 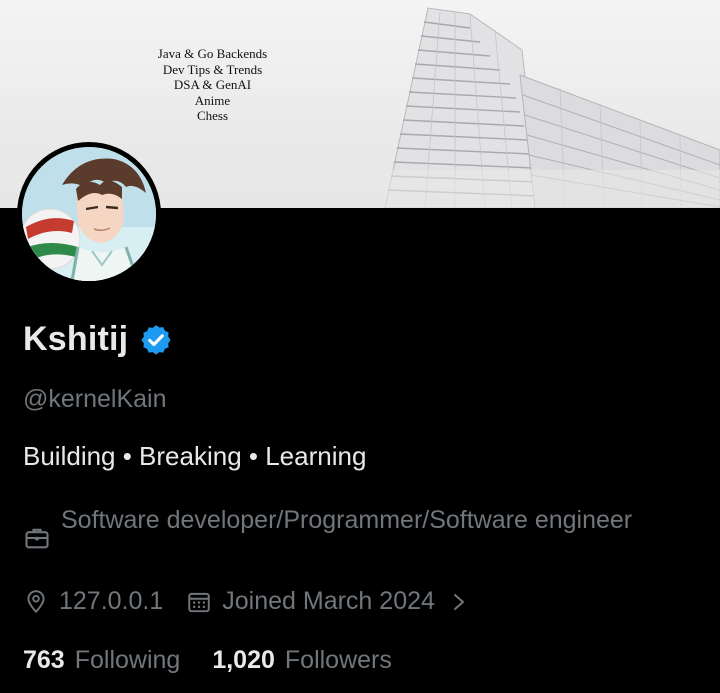 What do you see at coordinates (243, 660) in the screenshot?
I see `followers-count: 1,020` at bounding box center [243, 660].